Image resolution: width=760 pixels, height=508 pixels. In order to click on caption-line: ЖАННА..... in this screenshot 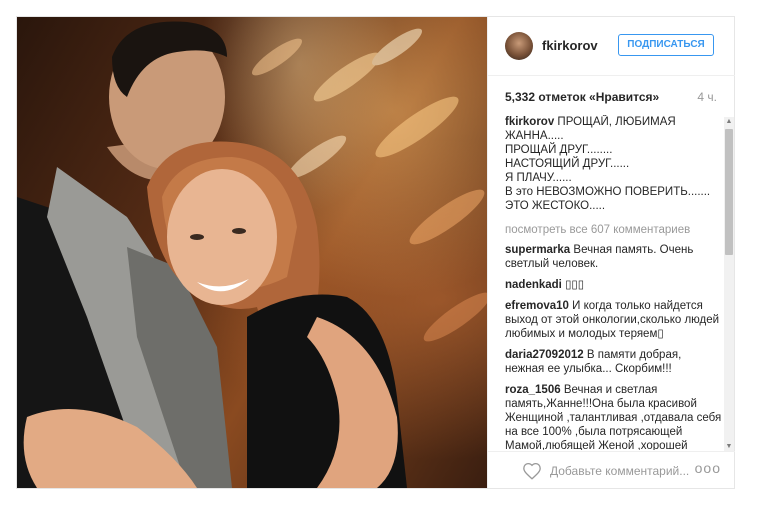, I will do `click(534, 136)`.